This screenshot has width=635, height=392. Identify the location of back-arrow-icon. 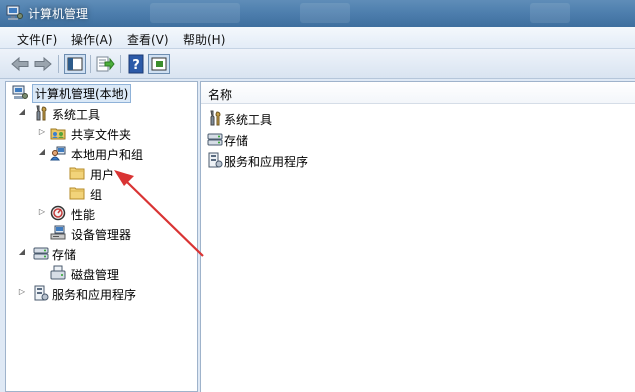
(20, 64).